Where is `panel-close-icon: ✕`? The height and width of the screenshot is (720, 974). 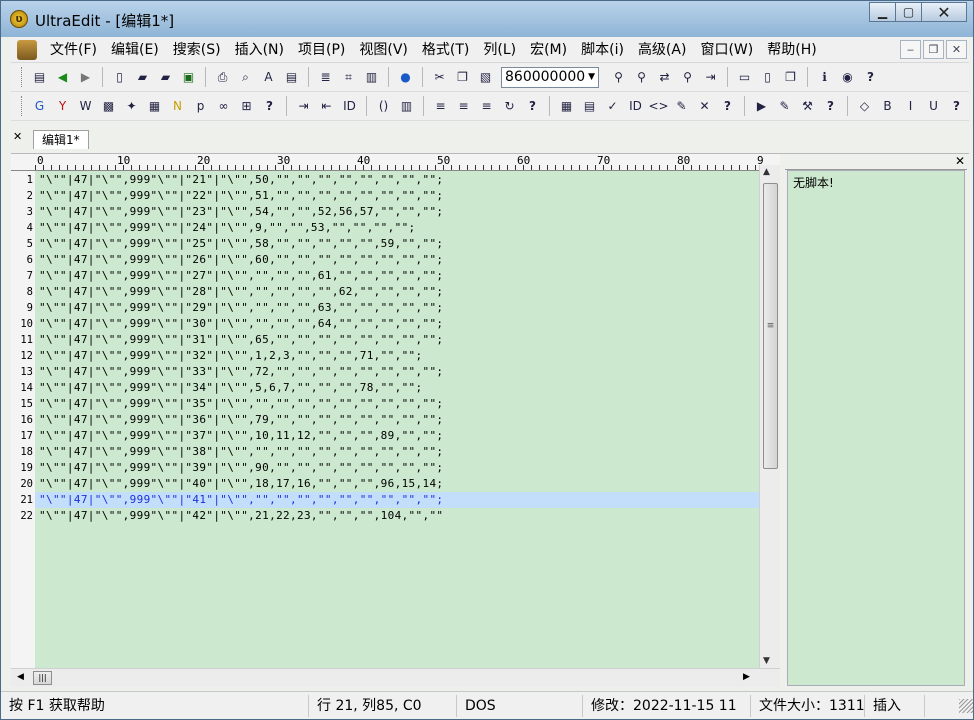
panel-close-icon: ✕ is located at coordinates (960, 161).